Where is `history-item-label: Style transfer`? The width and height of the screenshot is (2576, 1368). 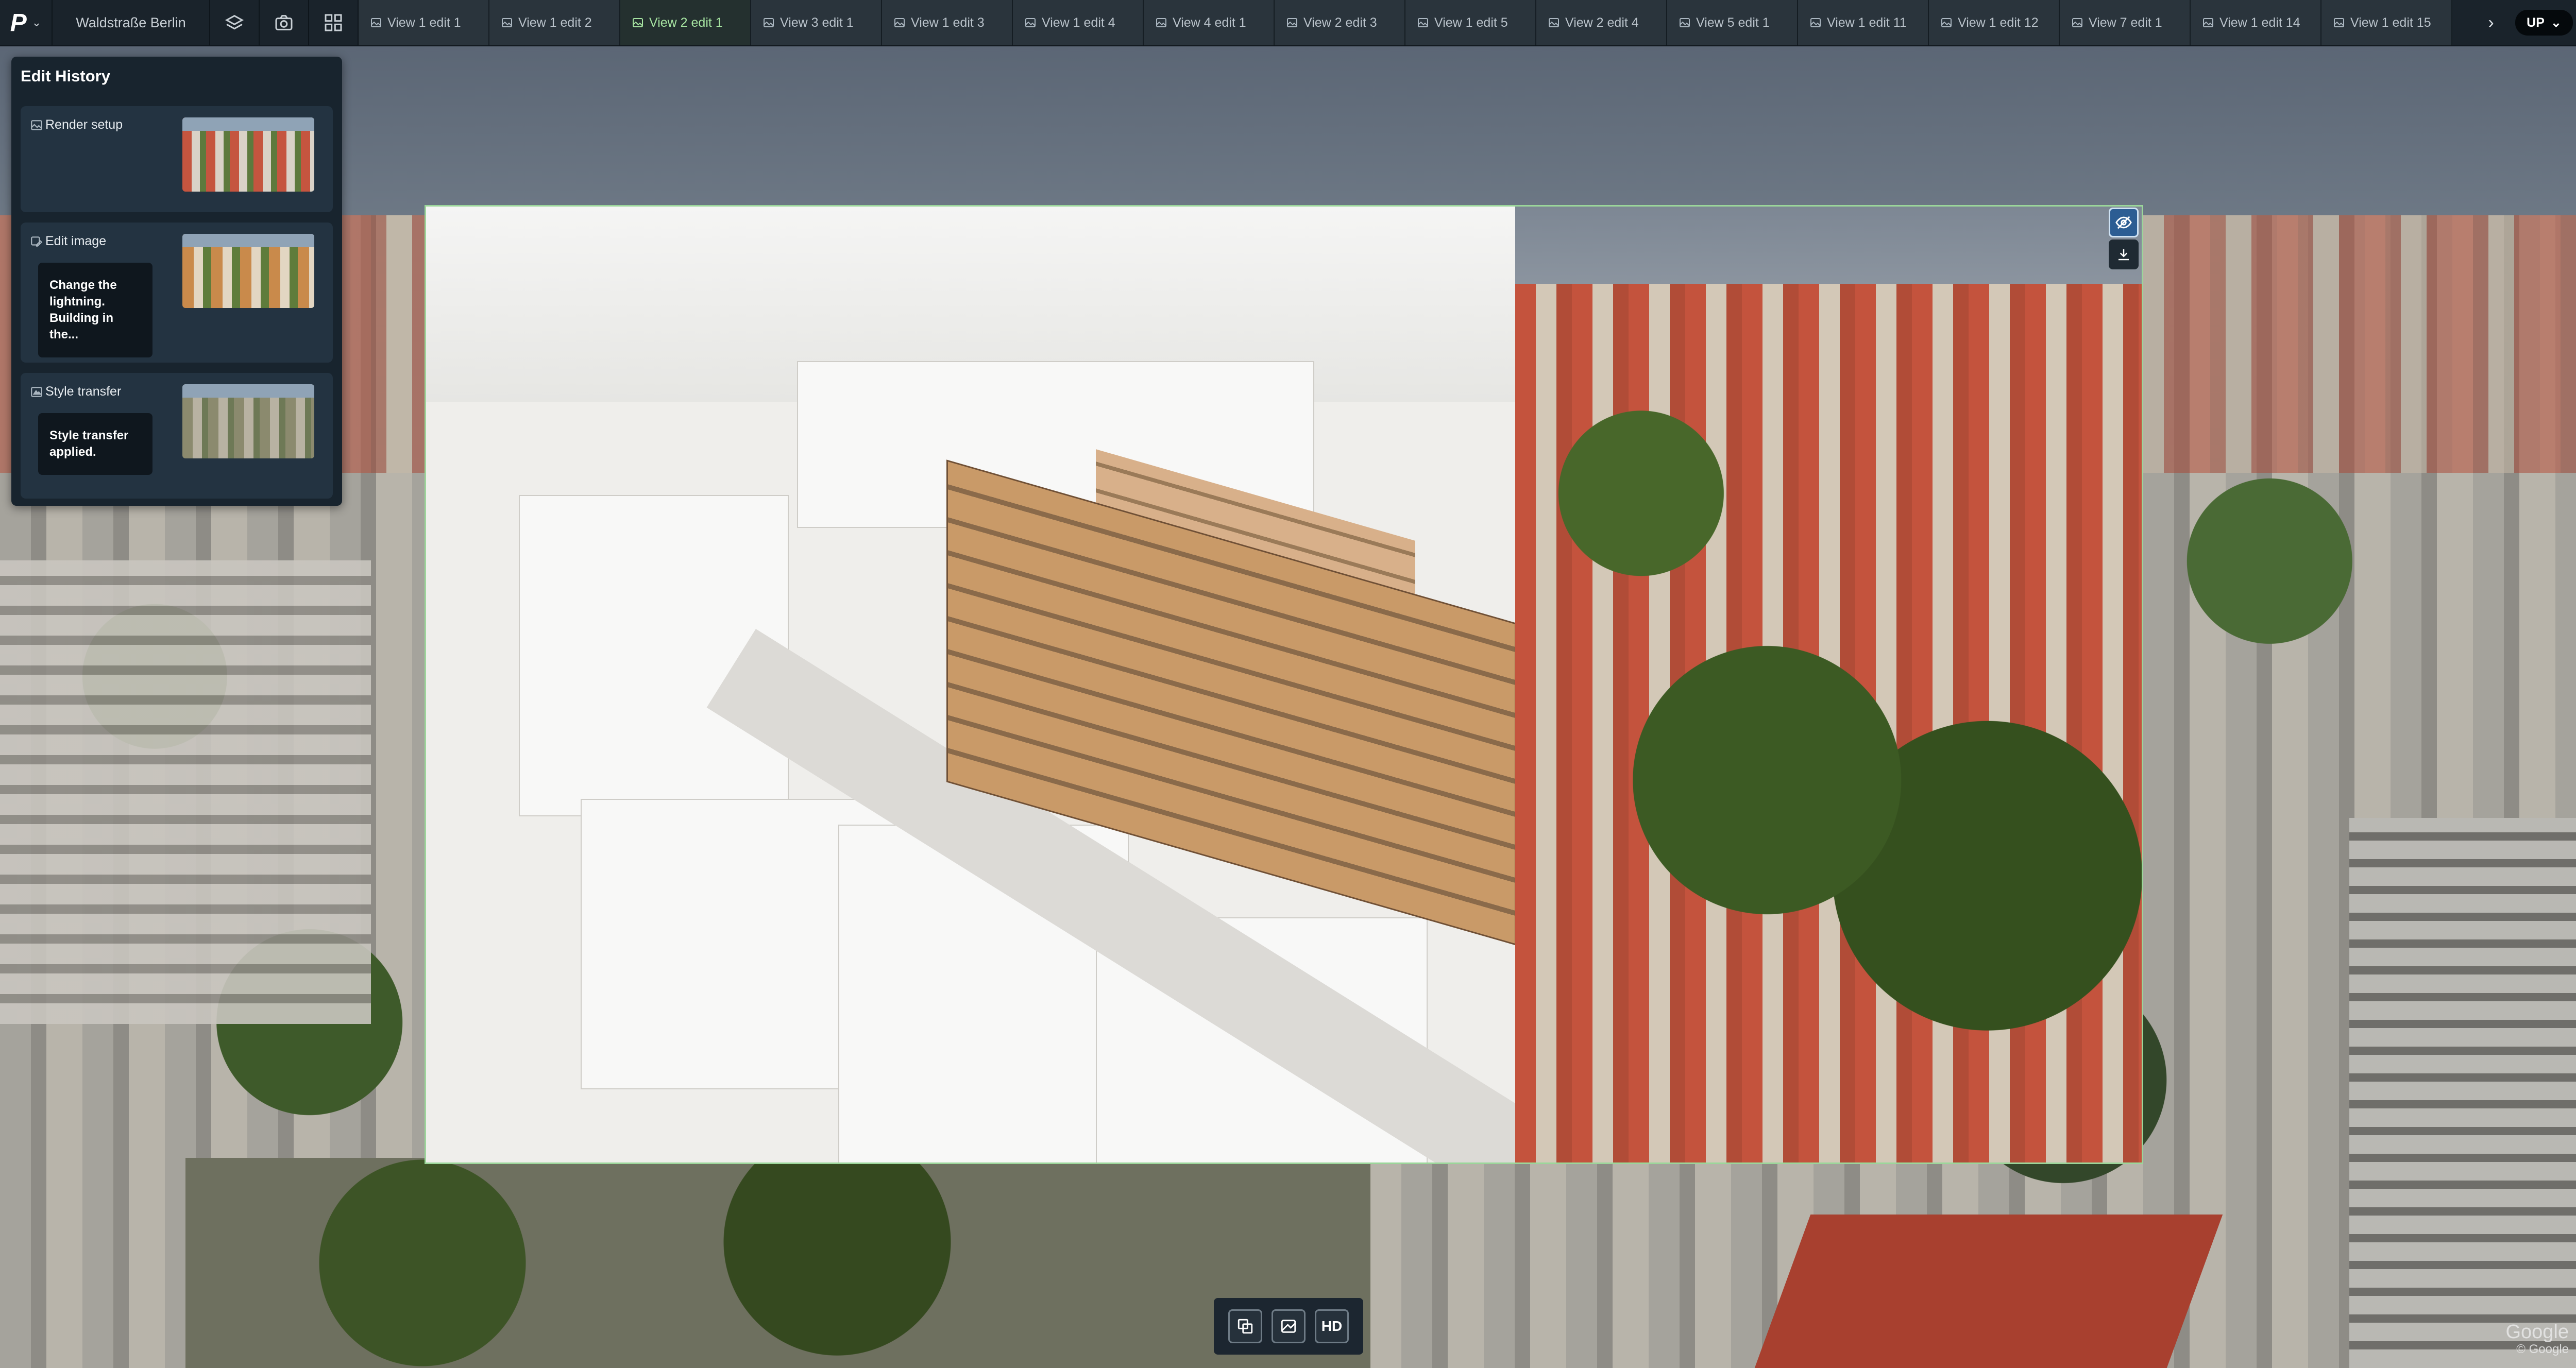 history-item-label: Style transfer is located at coordinates (83, 391).